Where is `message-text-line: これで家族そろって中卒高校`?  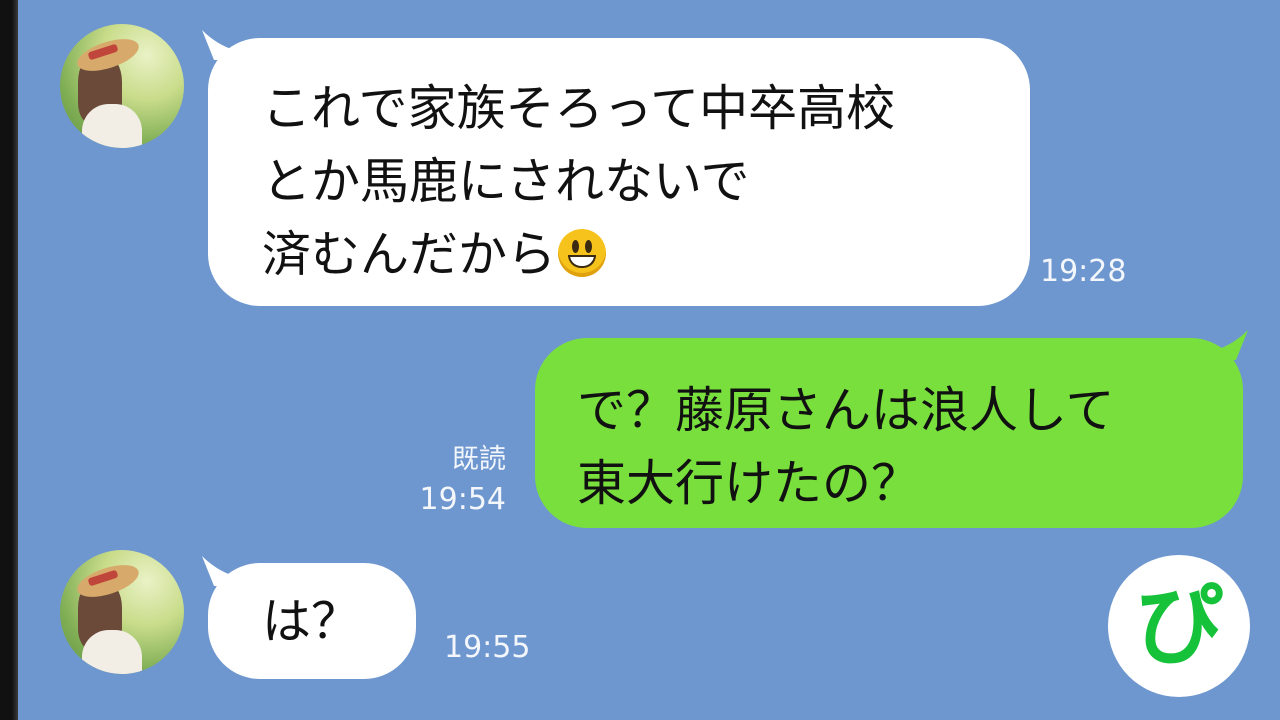
message-text-line: これで家族そろって中卒高校 is located at coordinates (579, 108).